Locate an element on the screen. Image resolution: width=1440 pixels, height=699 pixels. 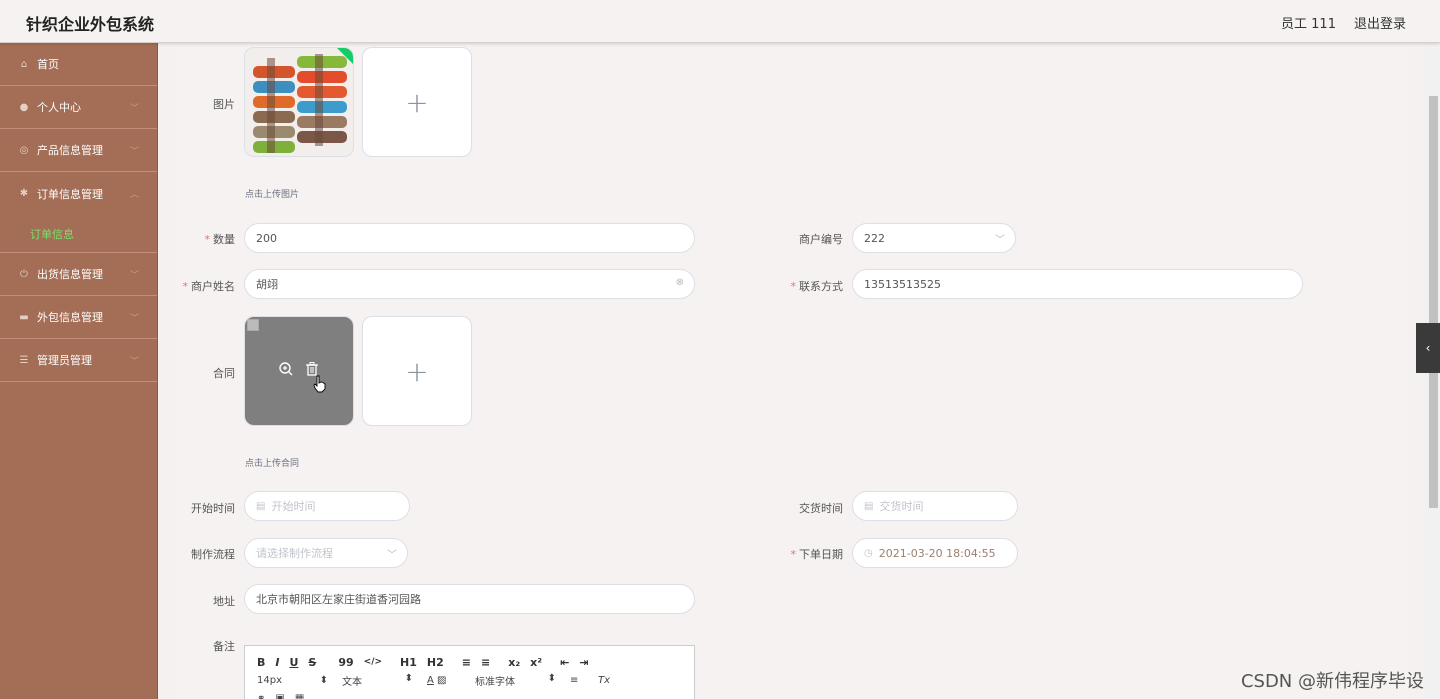
order-date-label: * 下单日期 is located at coordinates (817, 554).